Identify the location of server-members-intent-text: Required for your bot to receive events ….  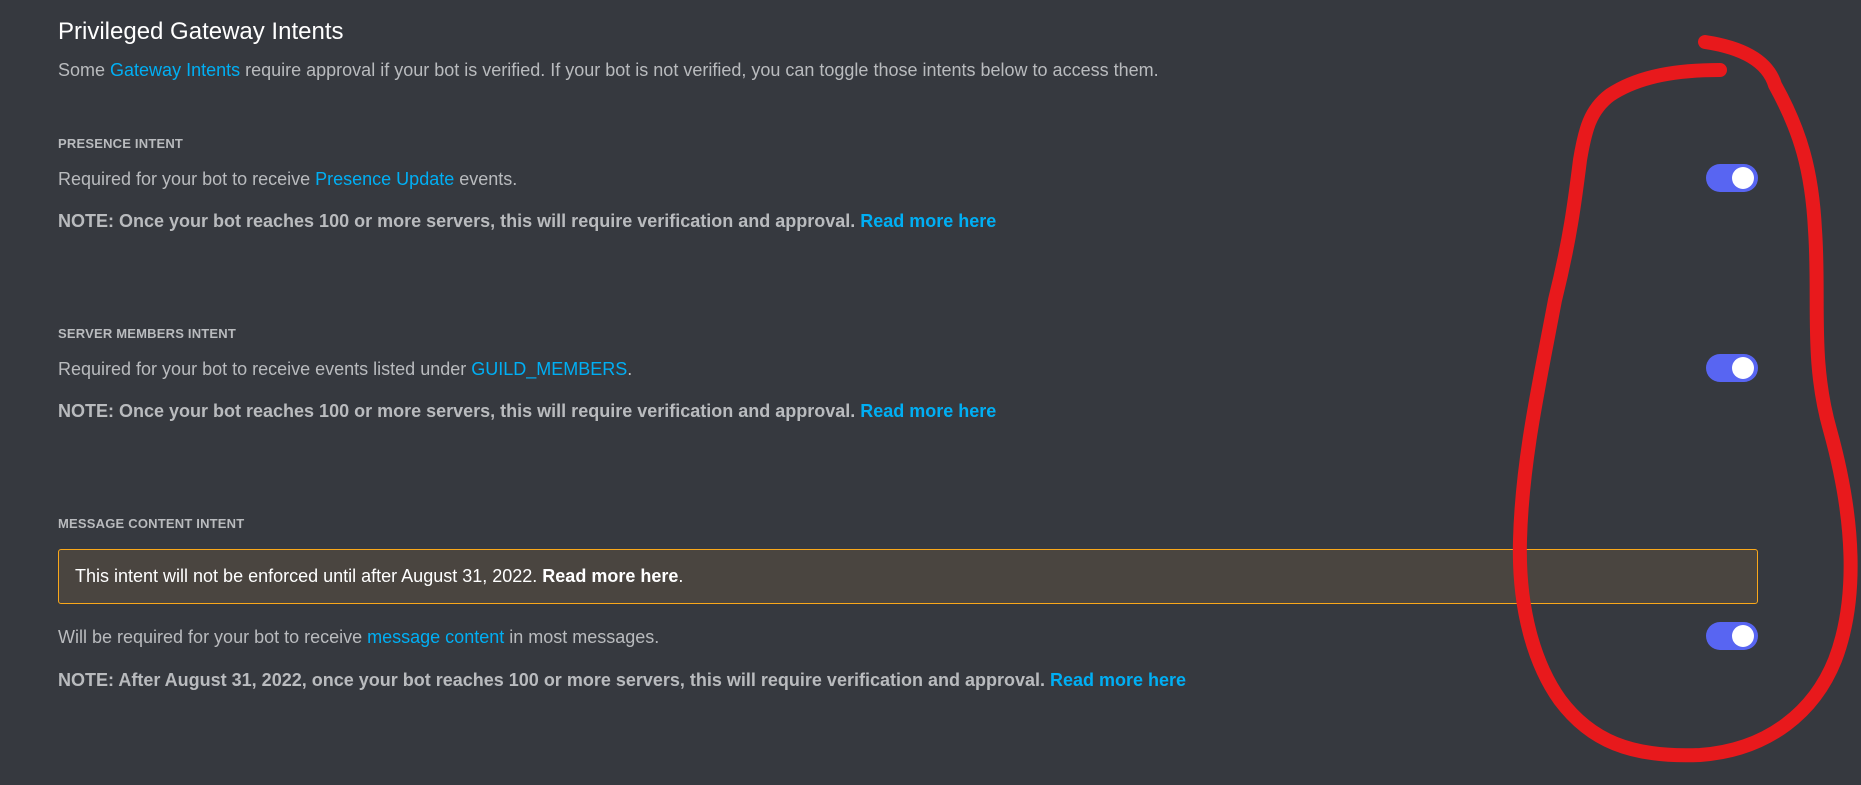
(265, 369).